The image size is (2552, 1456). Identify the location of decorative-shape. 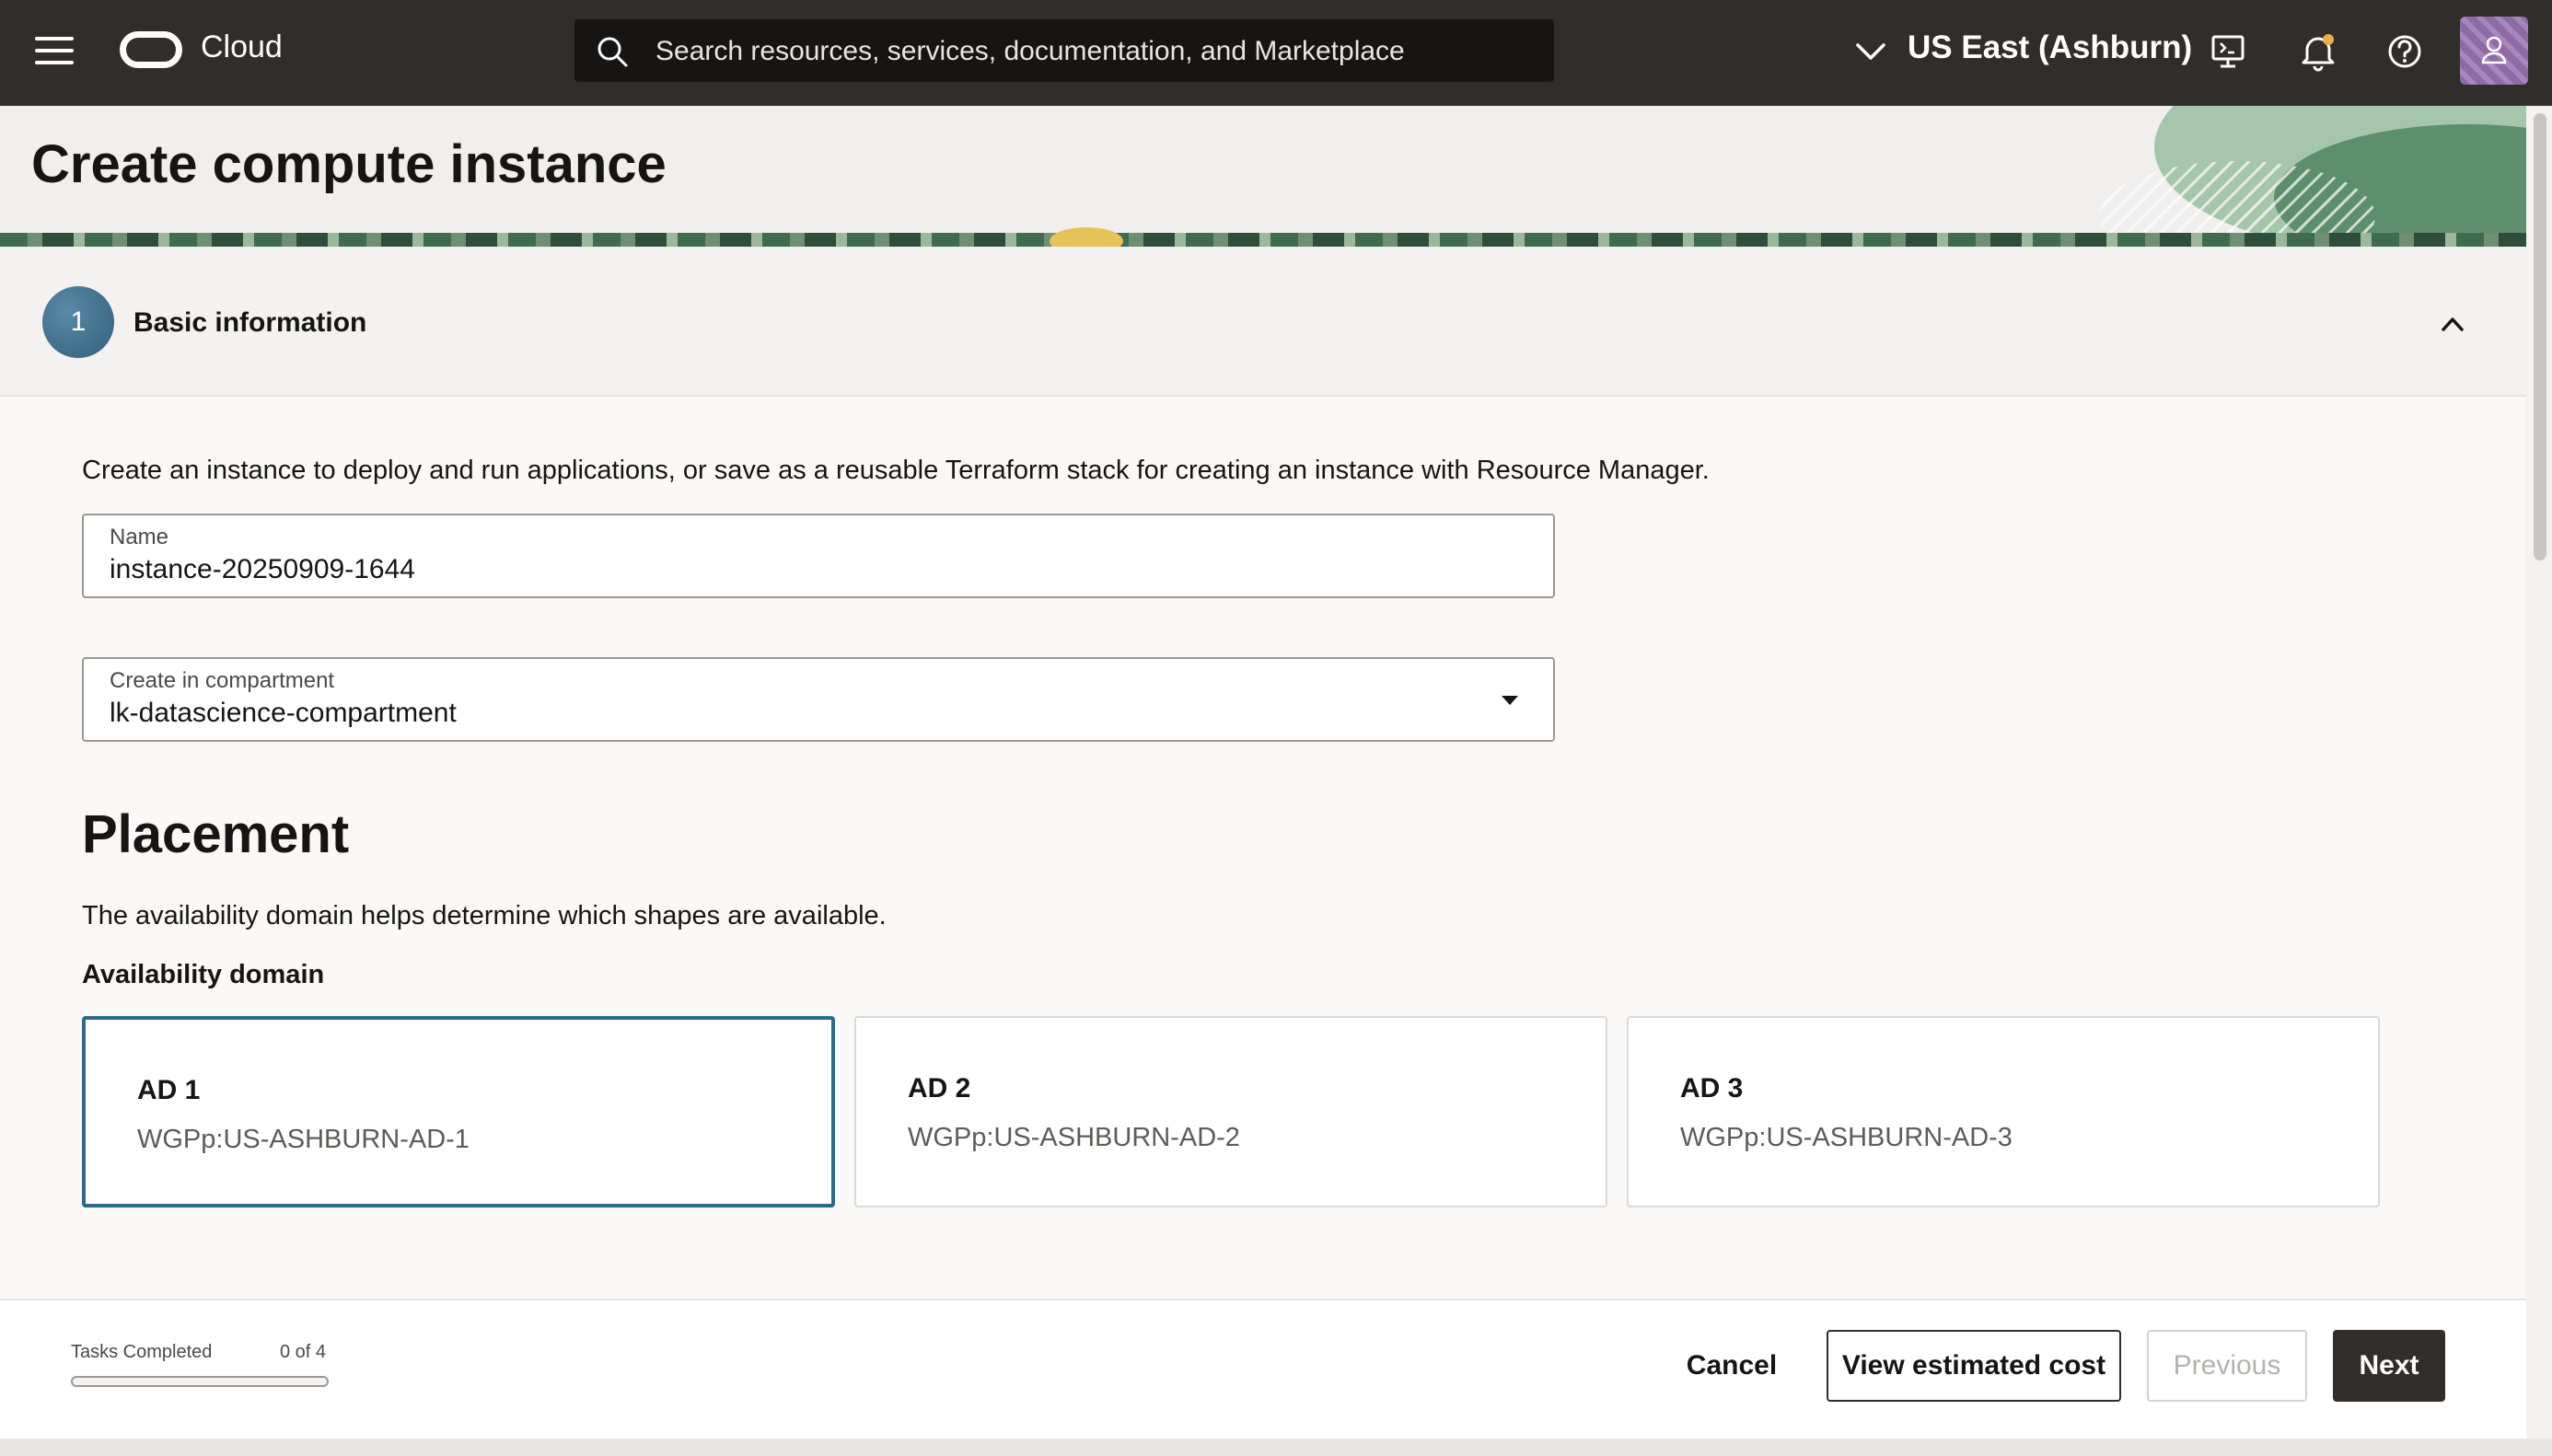
(1086, 237).